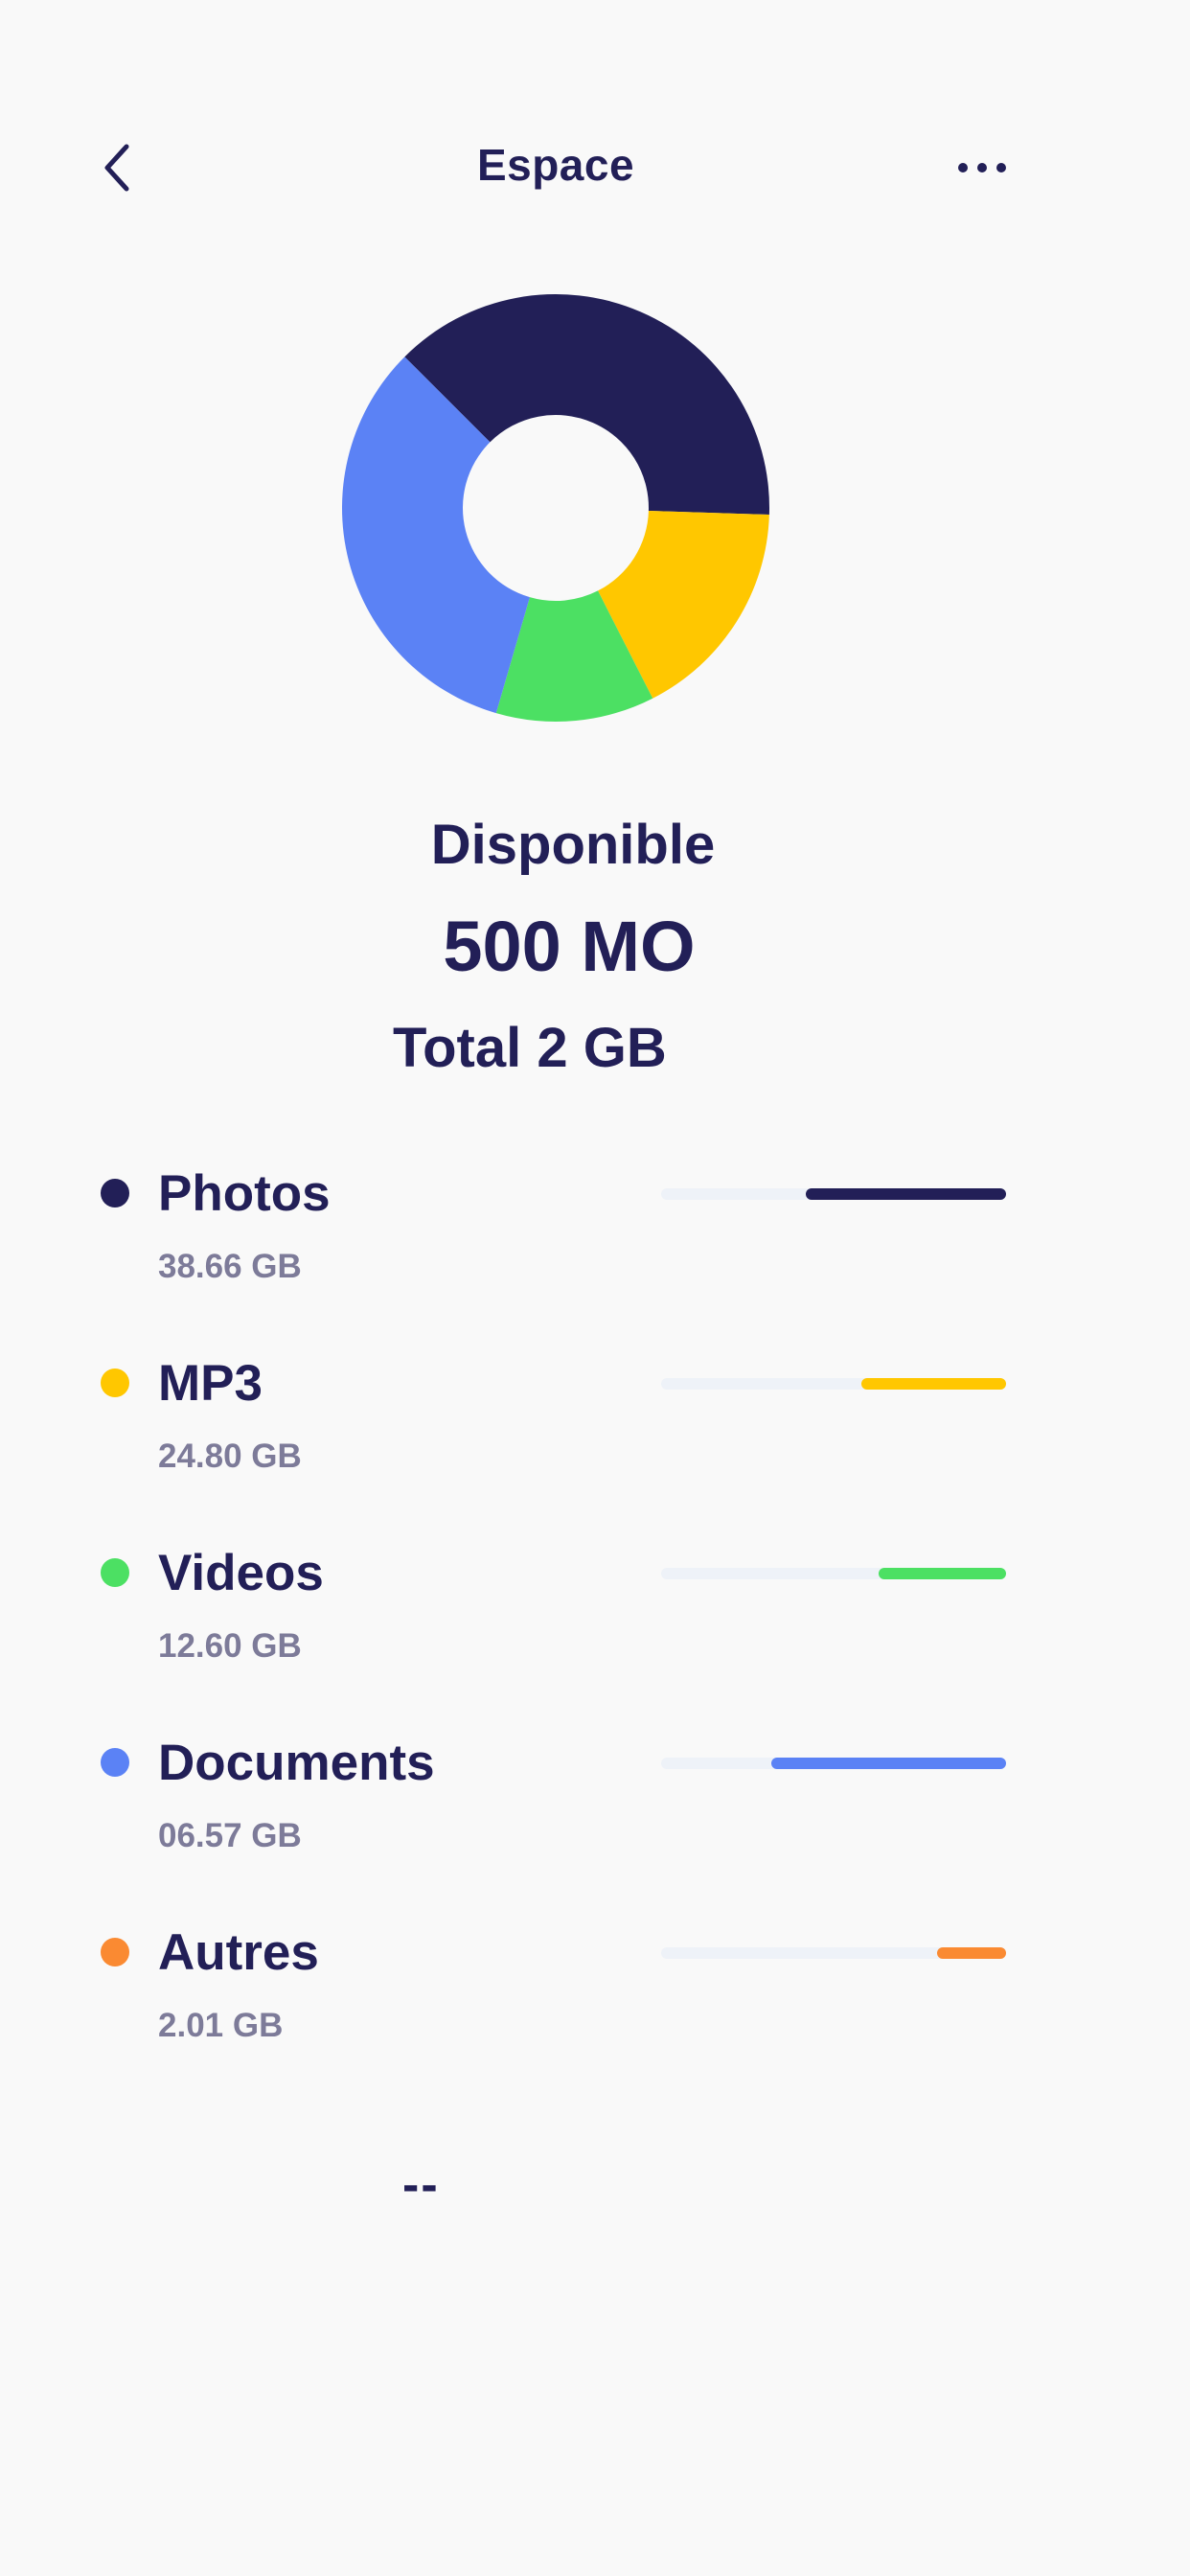 This screenshot has width=1190, height=2576. Describe the element at coordinates (555, 508) in the screenshot. I see `storage-donut-chart` at that location.